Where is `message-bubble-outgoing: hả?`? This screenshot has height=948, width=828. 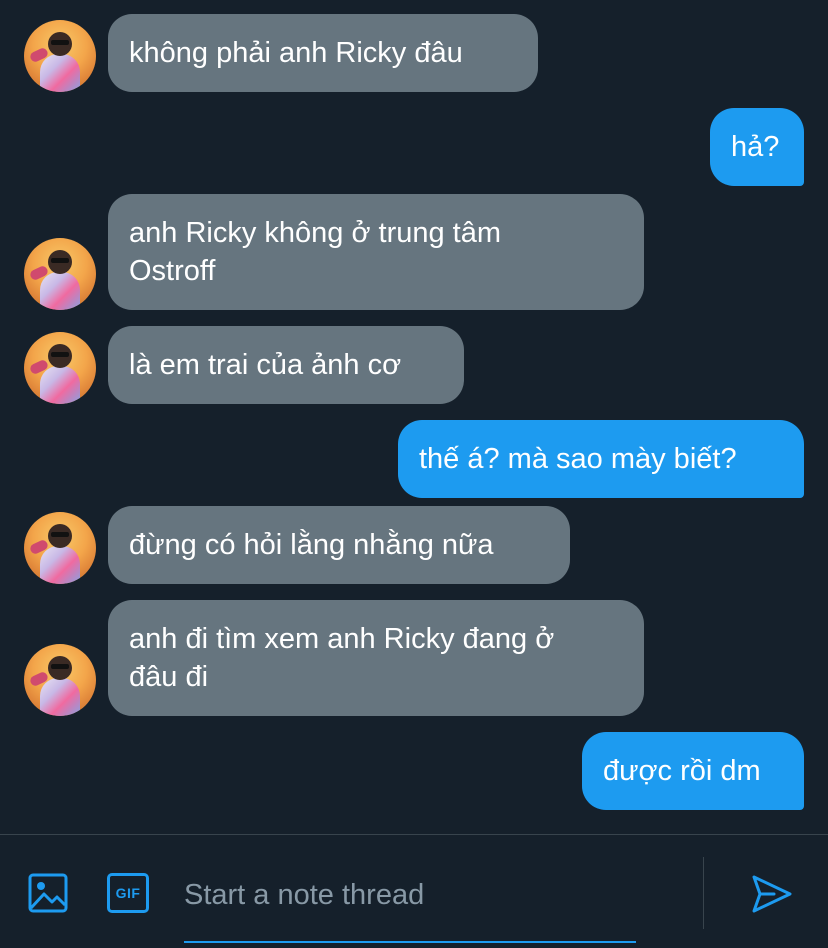
message-bubble-outgoing: hả? is located at coordinates (757, 147).